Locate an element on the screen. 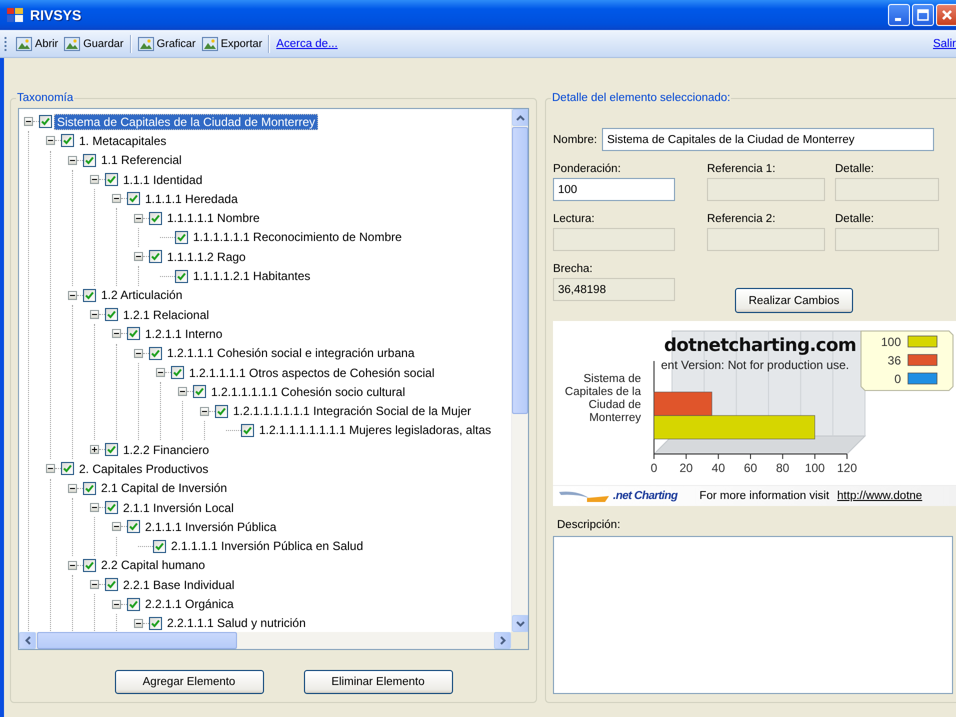 The height and width of the screenshot is (717, 956). tree-item: 1.1.1.1.1.1 Reconocimiento de Nombre is located at coordinates (297, 237).